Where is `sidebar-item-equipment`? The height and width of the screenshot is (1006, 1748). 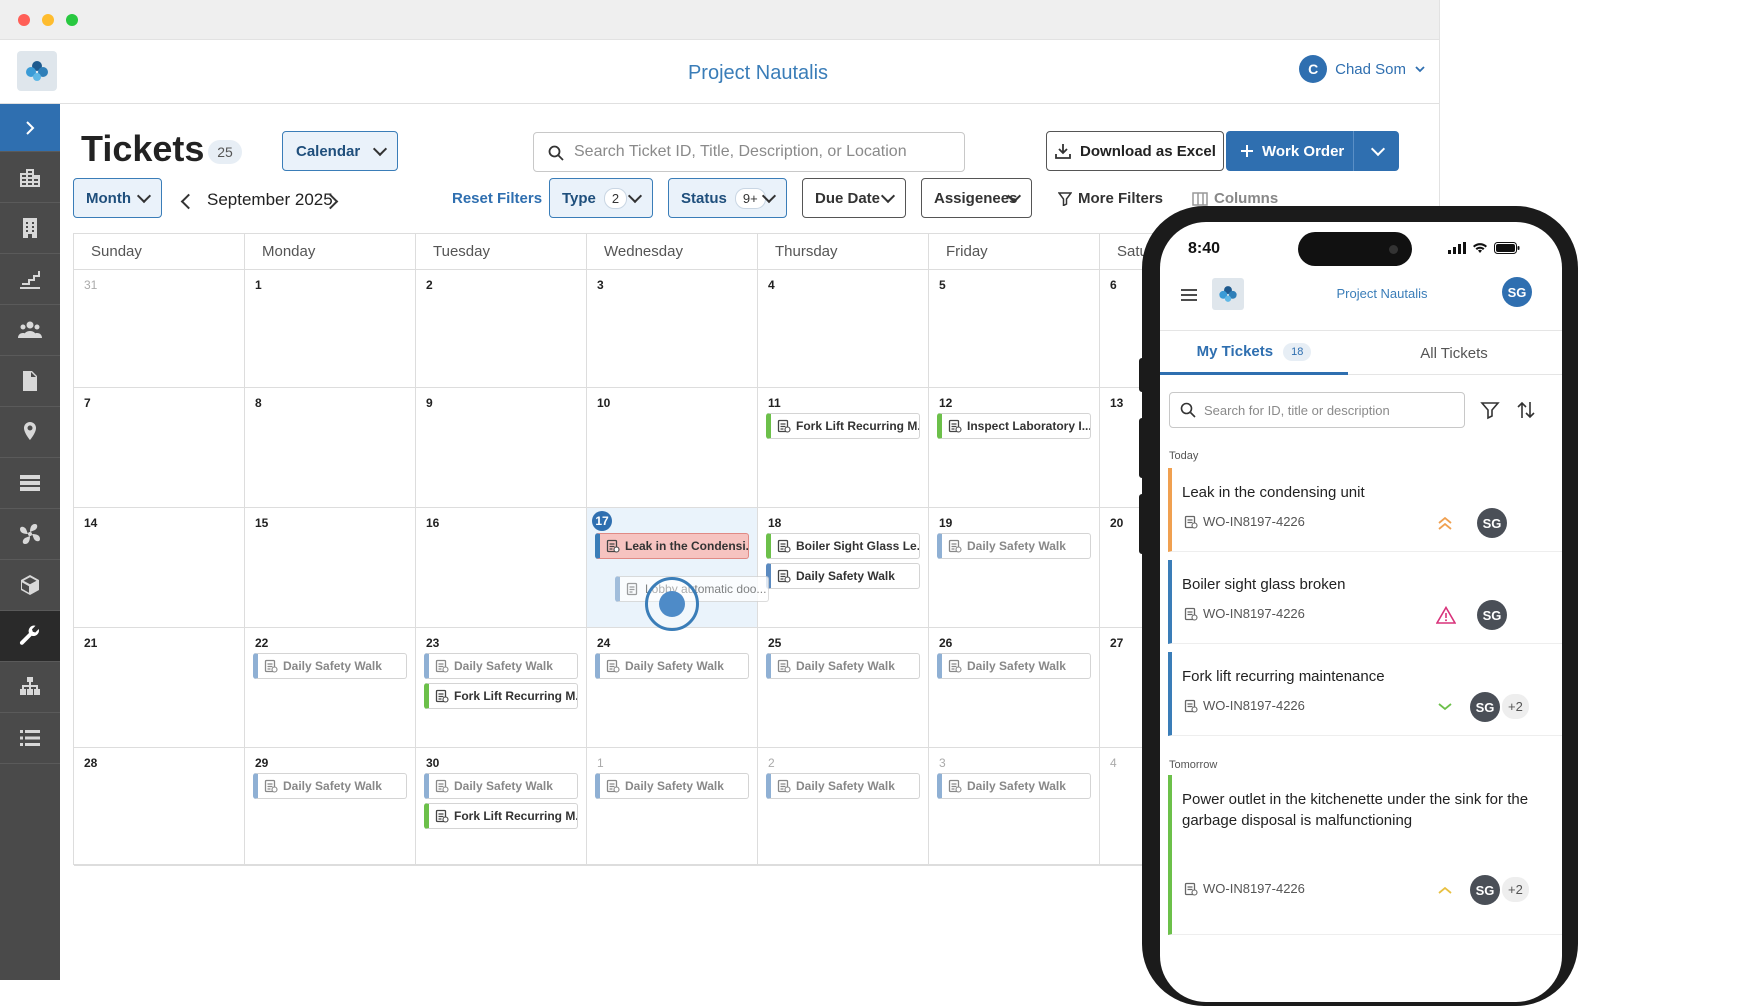 sidebar-item-equipment is located at coordinates (30, 534).